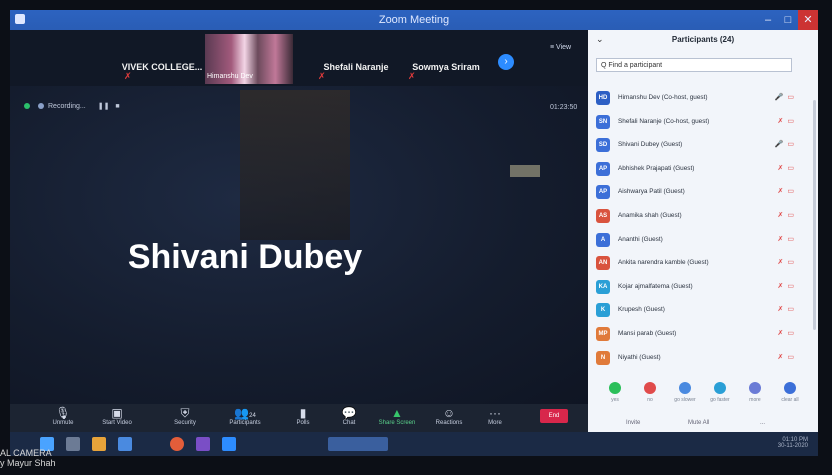 This screenshot has width=832, height=475. I want to click on reactions-button: ☺ Reactions, so click(449, 416).